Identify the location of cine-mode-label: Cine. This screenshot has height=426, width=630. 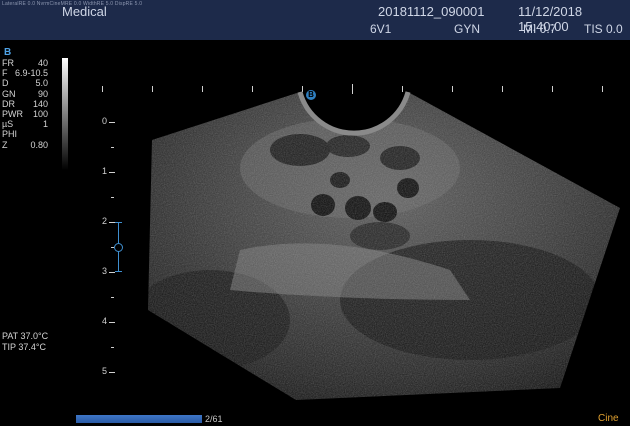
(608, 418).